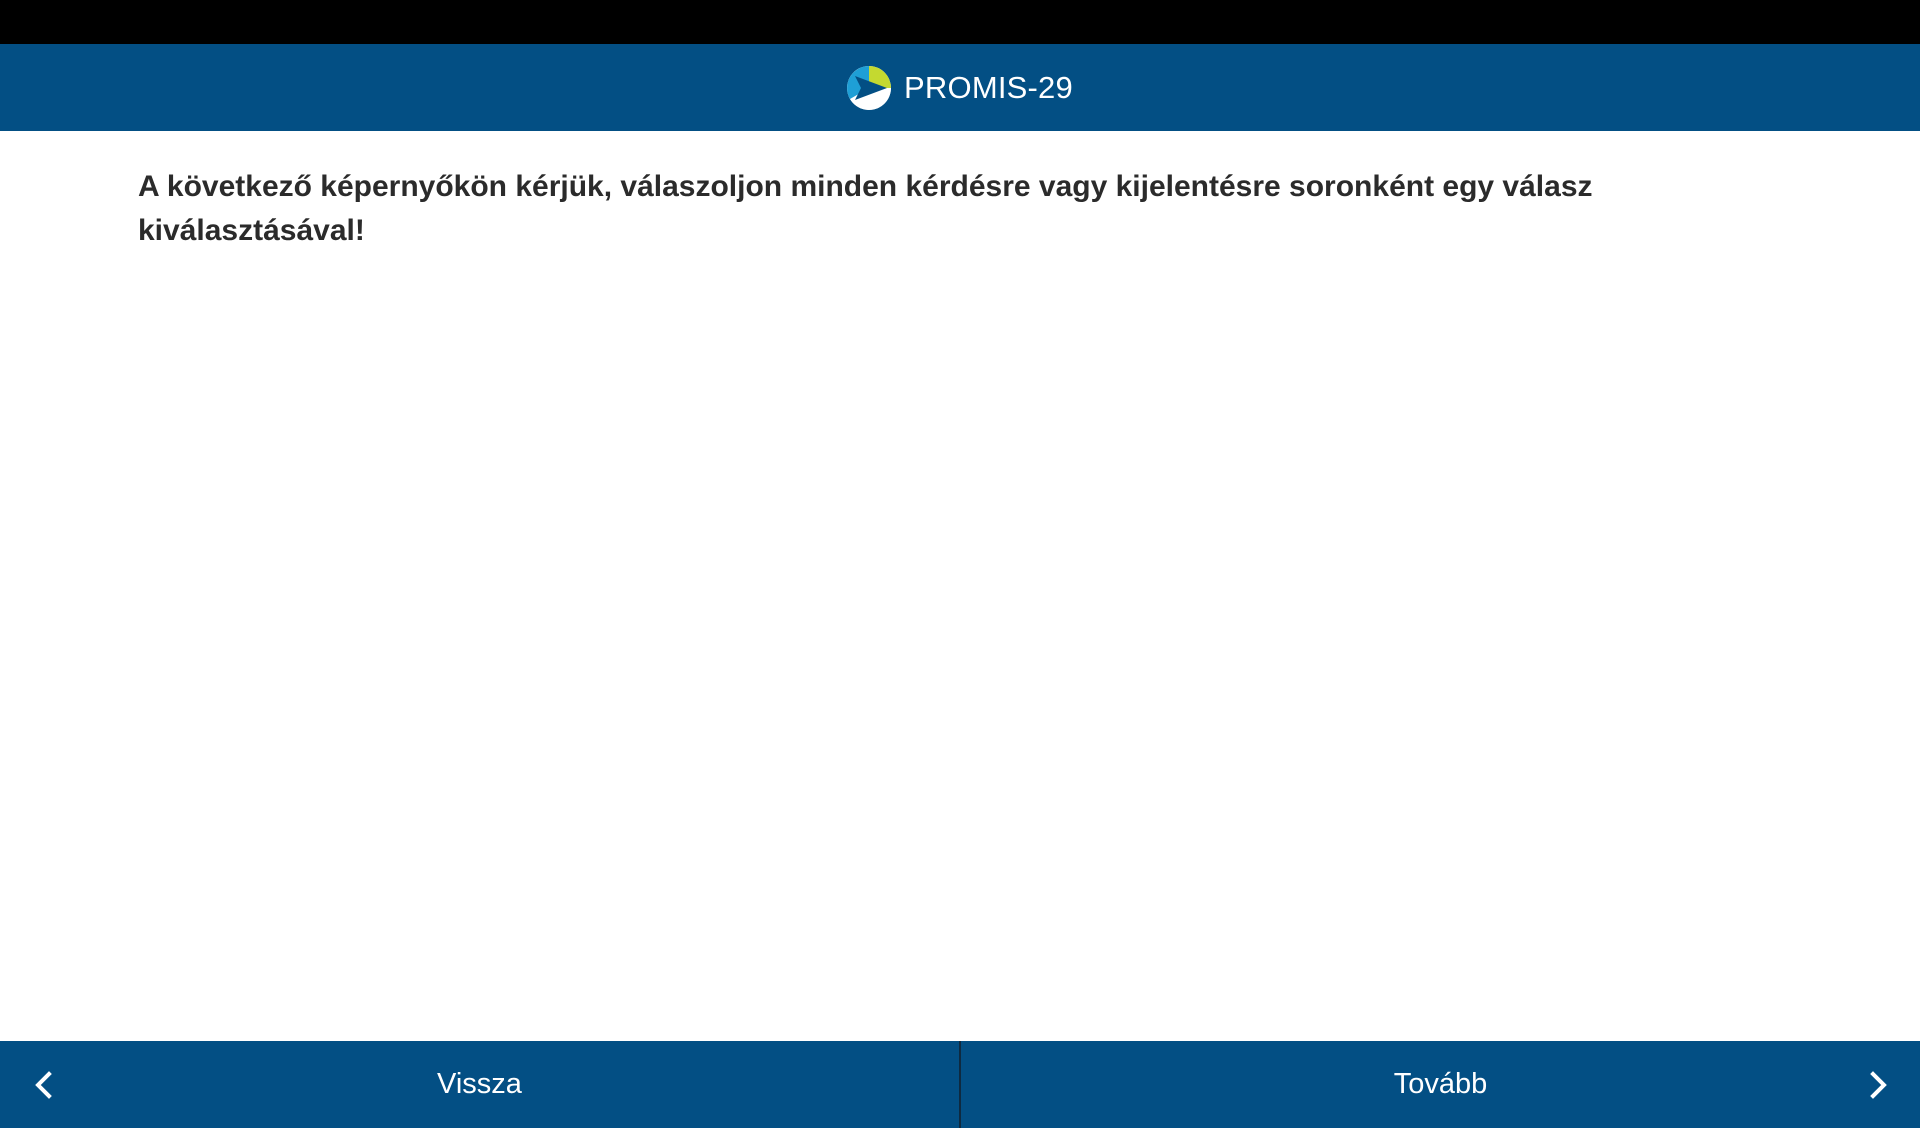  What do you see at coordinates (960, 1084) in the screenshot?
I see `bottom-navigation: Vissza Tovább` at bounding box center [960, 1084].